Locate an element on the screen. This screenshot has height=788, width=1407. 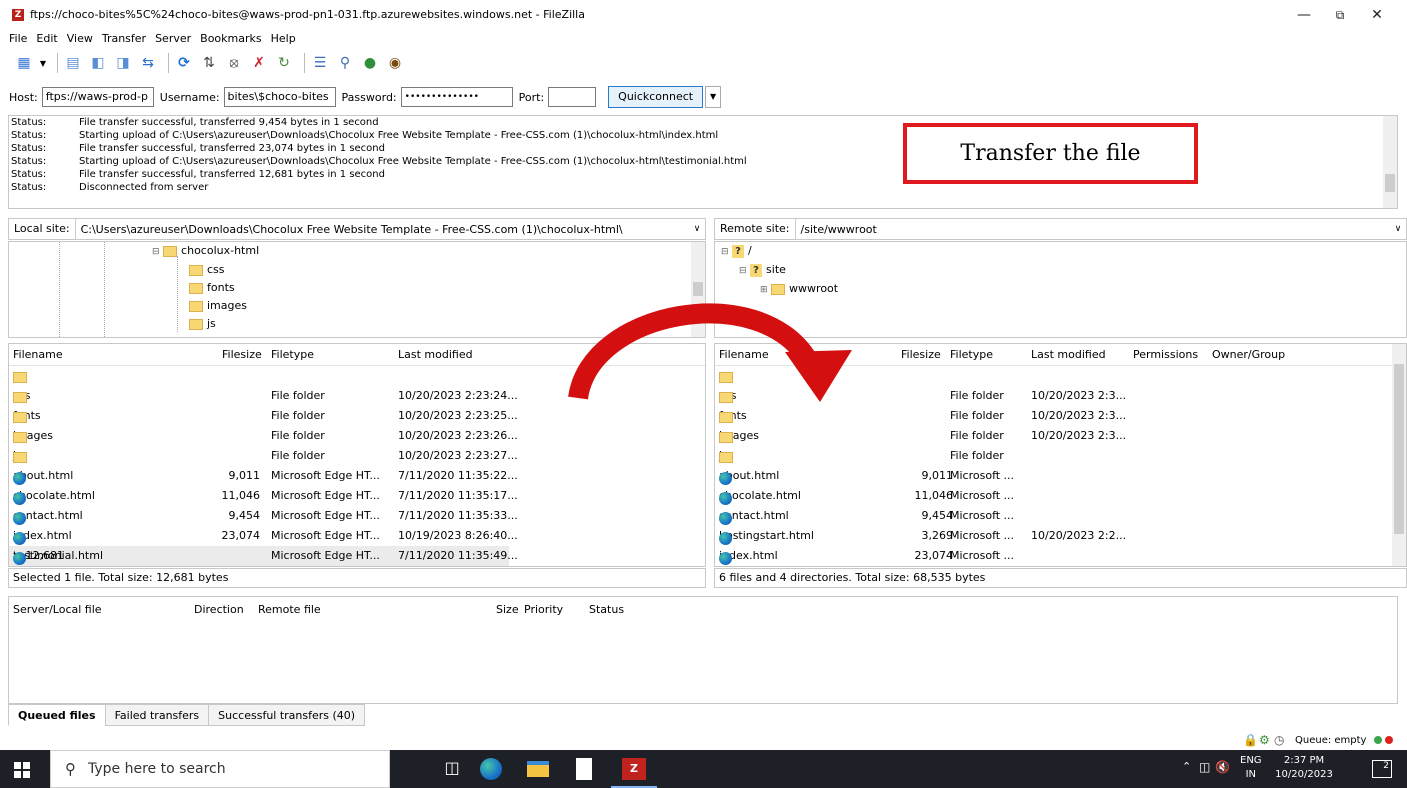
menu-bookmarks: Bookmarks is located at coordinates (230, 39).